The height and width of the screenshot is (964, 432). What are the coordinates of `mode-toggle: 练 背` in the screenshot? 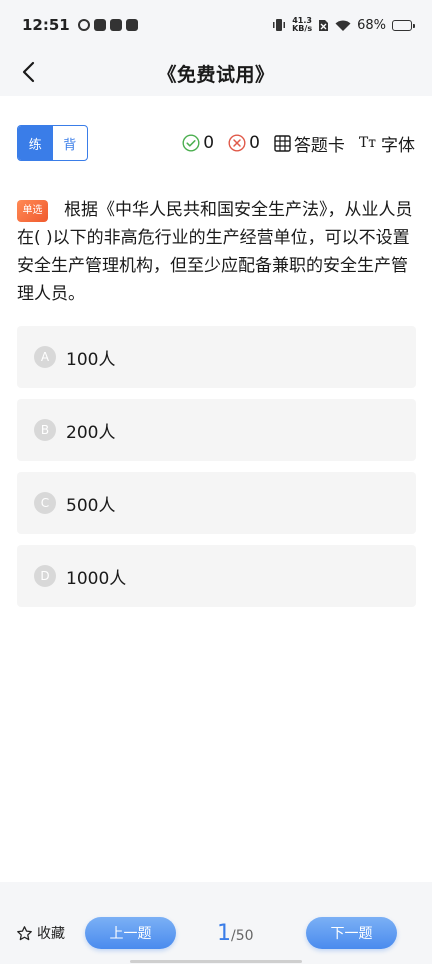 It's located at (52, 143).